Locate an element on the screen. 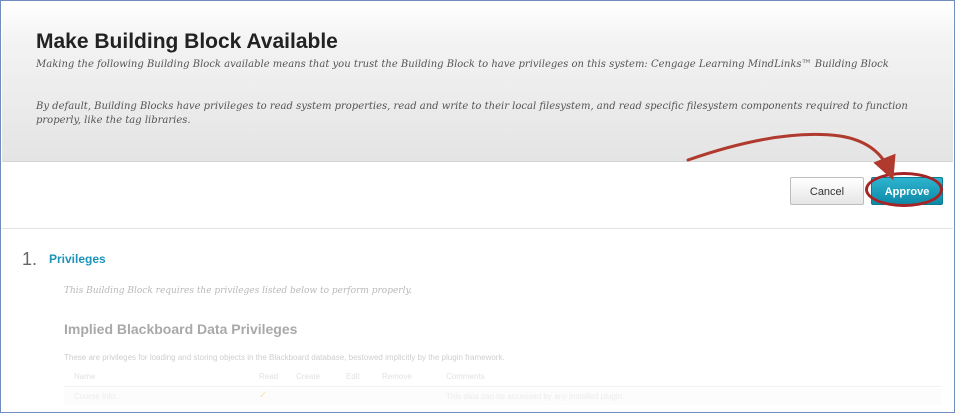 The width and height of the screenshot is (955, 413). check-icon: ✓ is located at coordinates (263, 395).